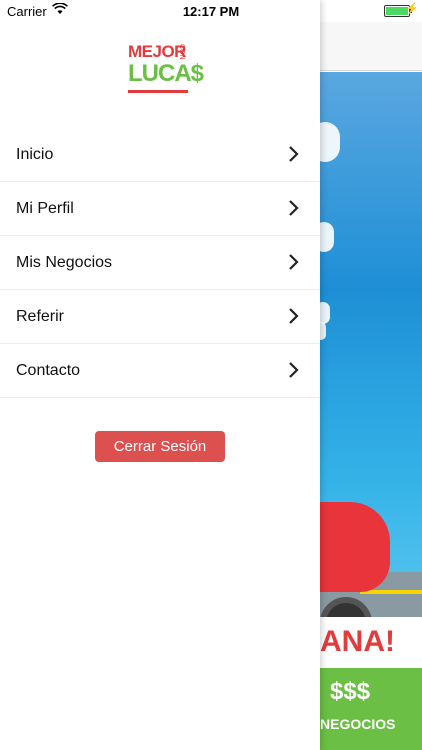  What do you see at coordinates (181, 52) in the screenshot?
I see `logo-con: CON` at bounding box center [181, 52].